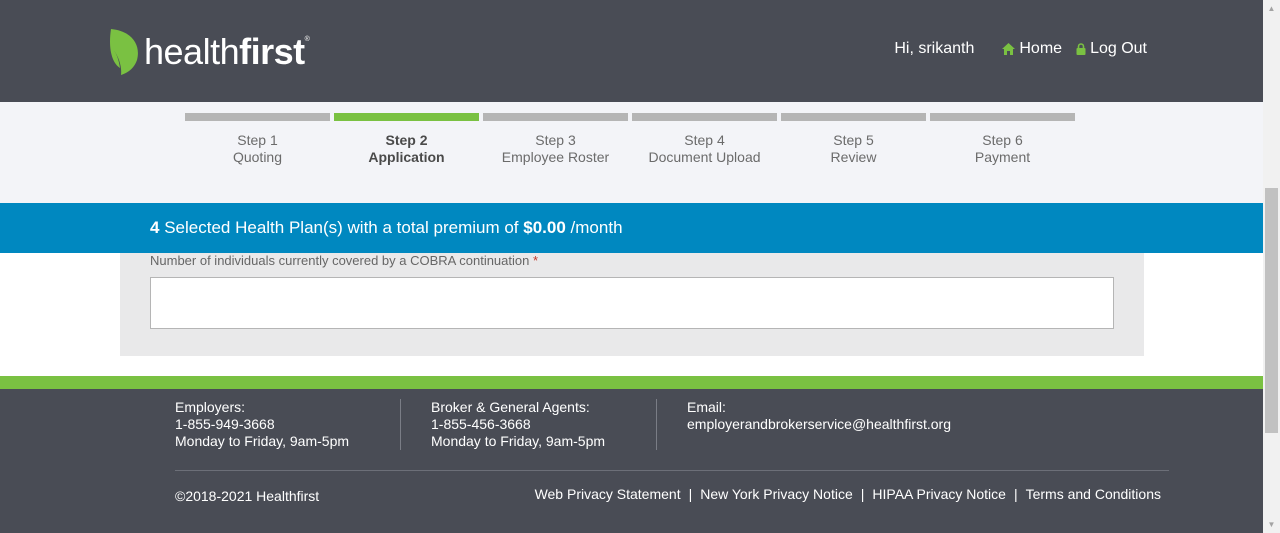  What do you see at coordinates (934, 48) in the screenshot?
I see `user-greeting: Hi, srikanth` at bounding box center [934, 48].